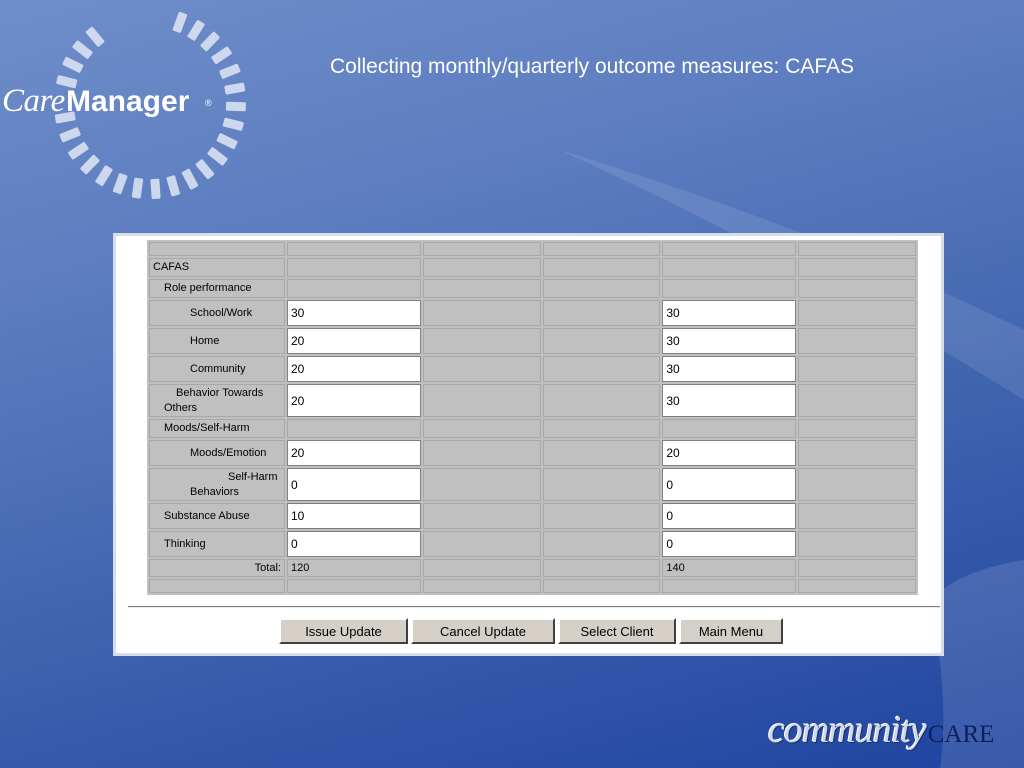 The image size is (1024, 768). I want to click on table-row: Thinking 0 0, so click(532, 544).